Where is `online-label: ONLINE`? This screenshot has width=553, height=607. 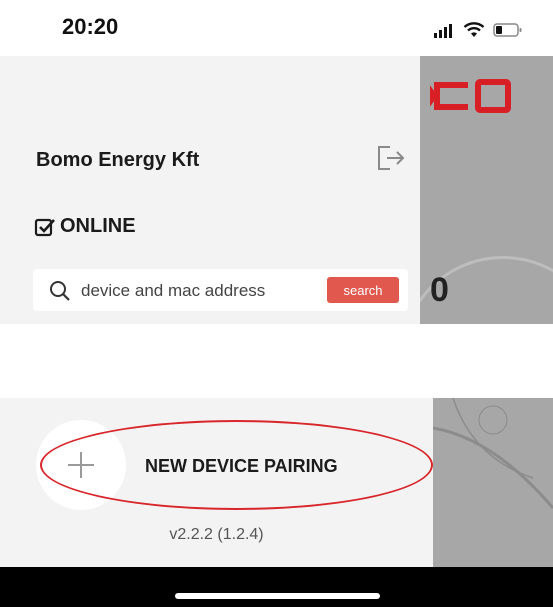 online-label: ONLINE is located at coordinates (98, 226).